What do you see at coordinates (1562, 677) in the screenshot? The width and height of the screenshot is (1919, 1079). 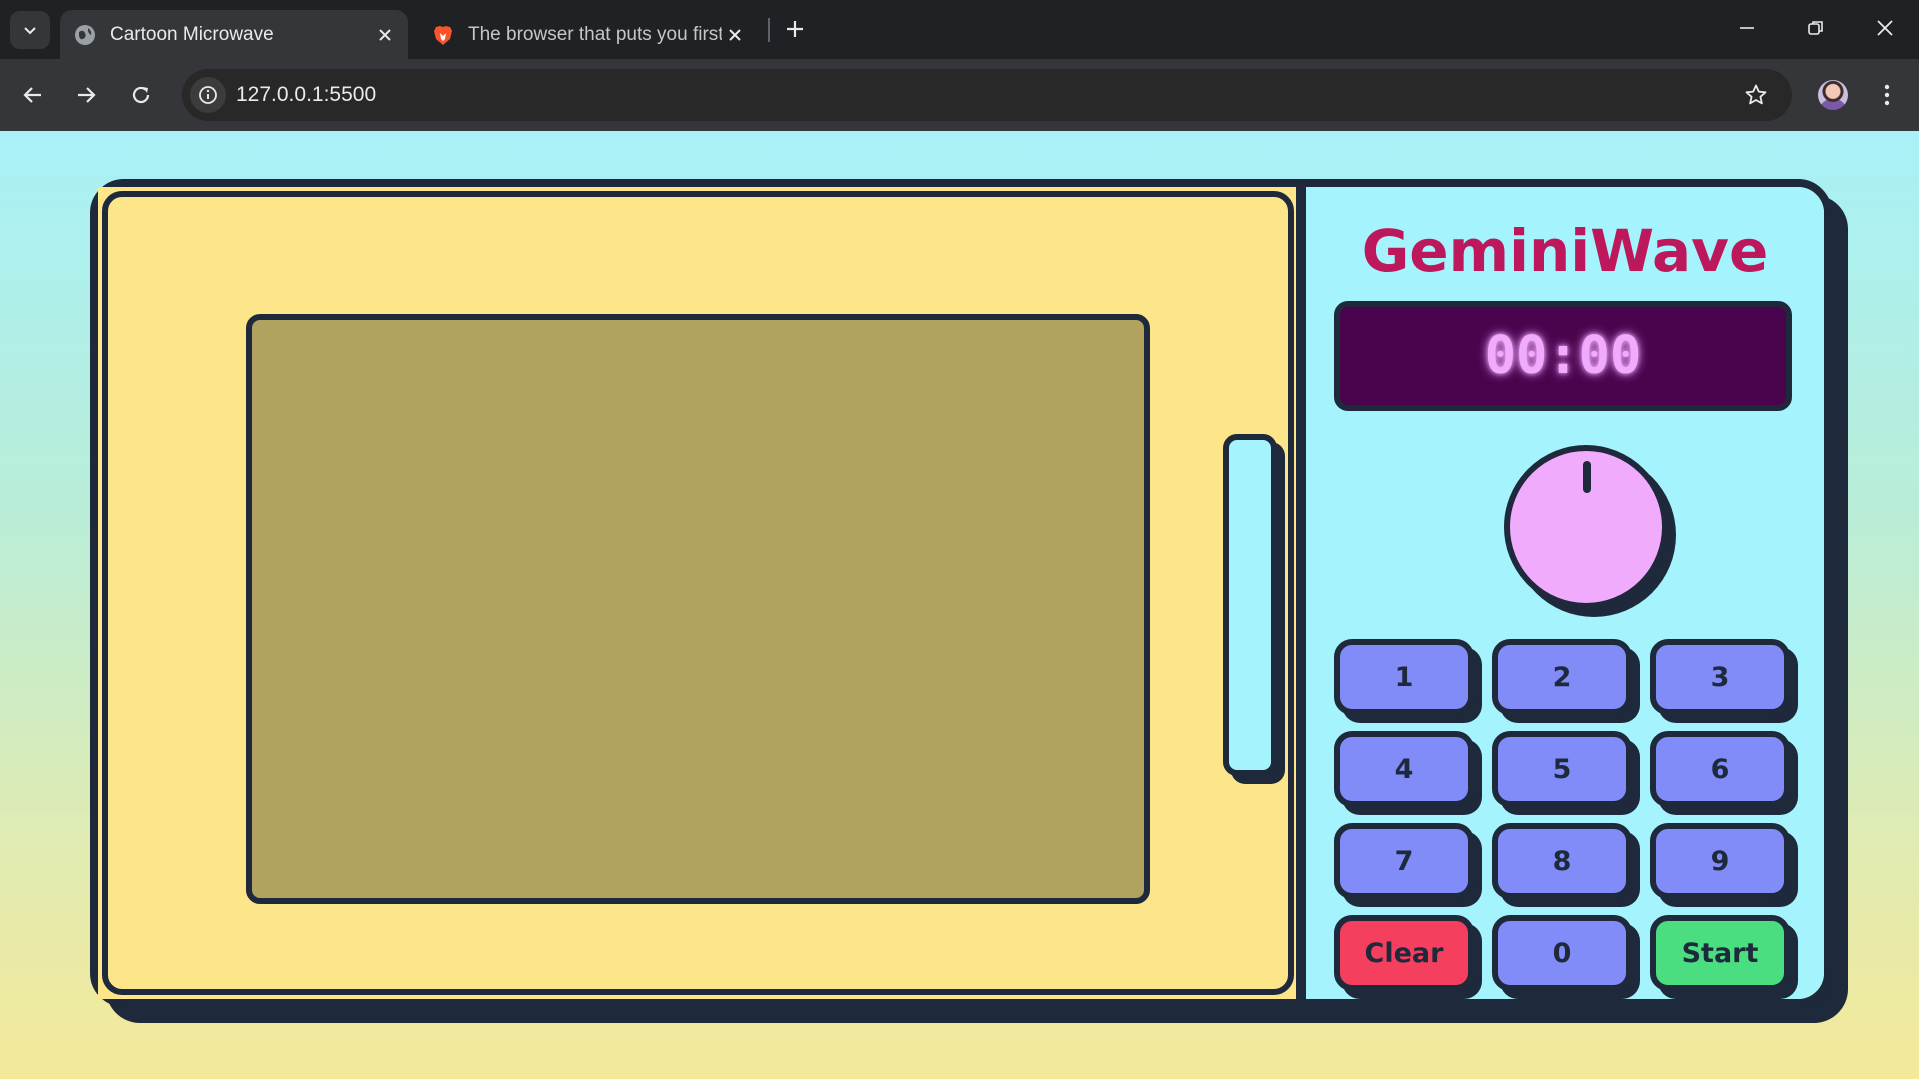 I see `key-2: 2` at bounding box center [1562, 677].